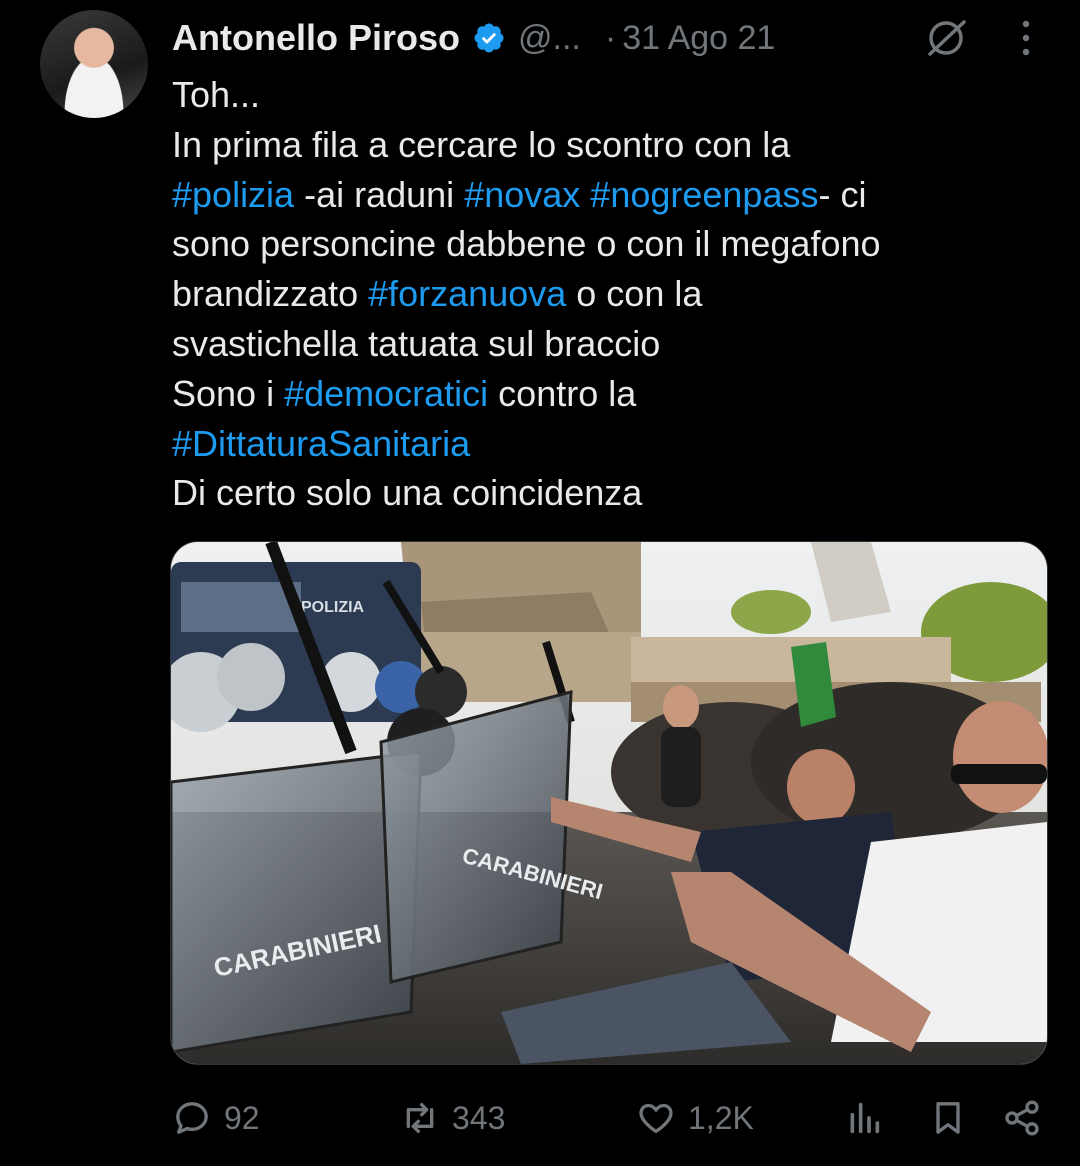 This screenshot has width=1080, height=1166. What do you see at coordinates (316, 38) in the screenshot?
I see `author-name: Antonello Piroso` at bounding box center [316, 38].